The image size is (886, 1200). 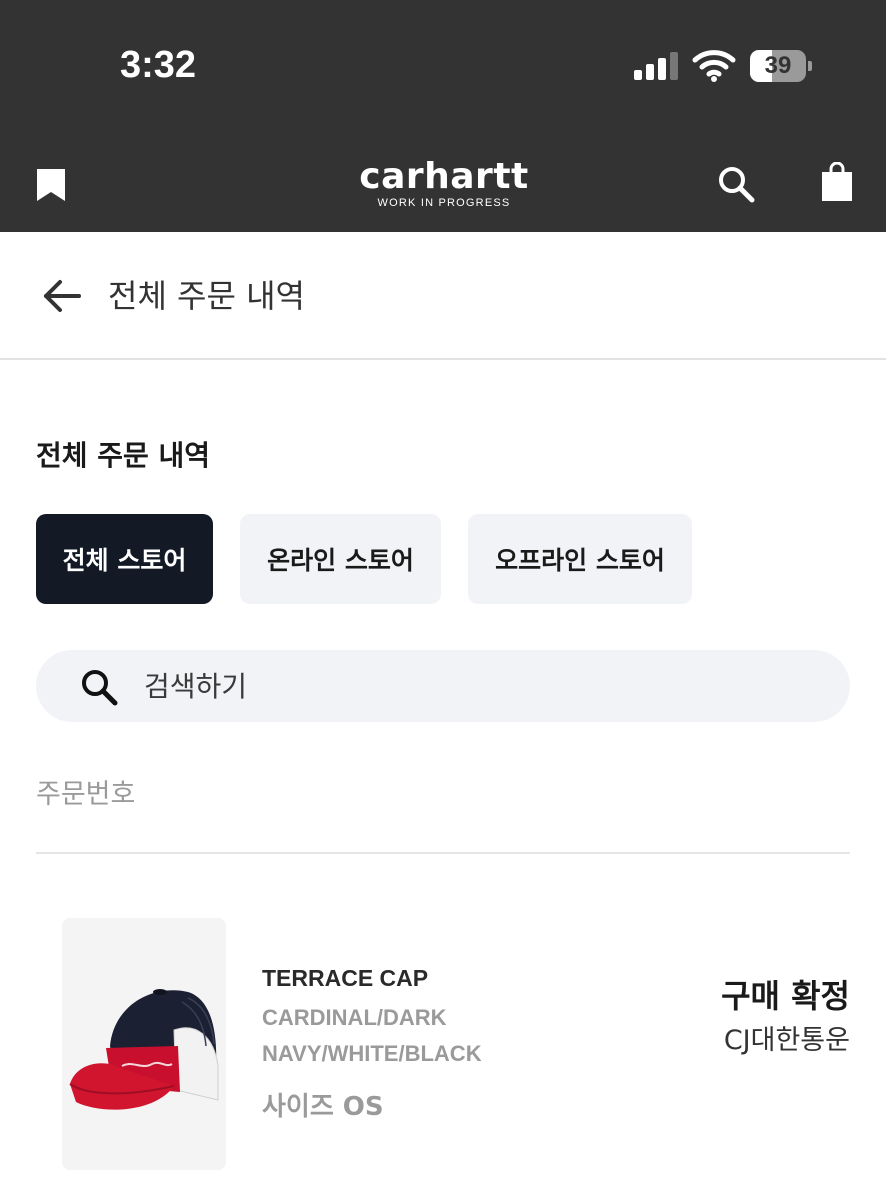 I want to click on product-thumbnail, so click(x=144, y=1044).